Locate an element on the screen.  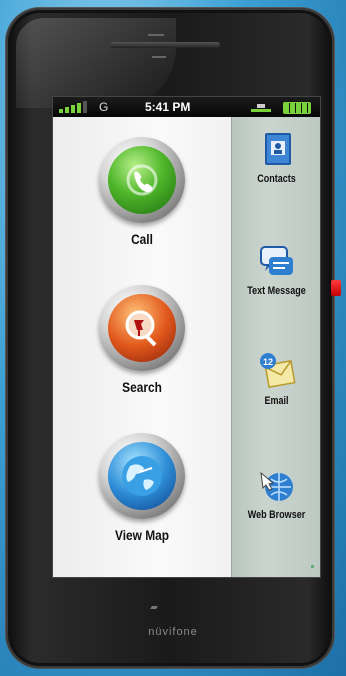
device-brand: nüvifone is located at coordinates (173, 632).